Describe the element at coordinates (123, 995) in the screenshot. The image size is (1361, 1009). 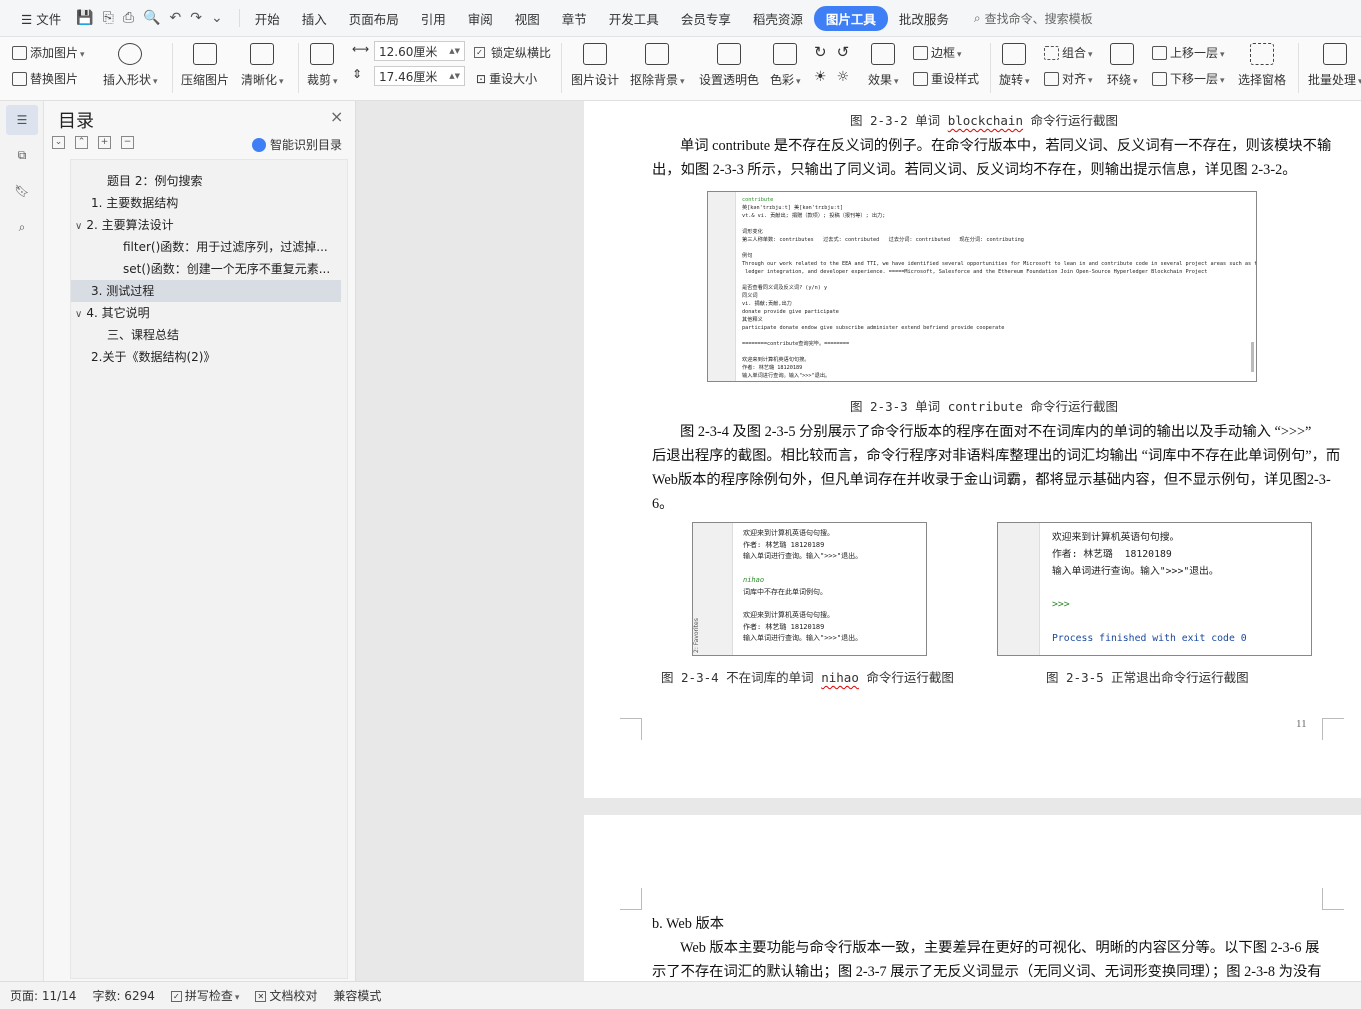
I see `word-count: 字数: 6294` at that location.